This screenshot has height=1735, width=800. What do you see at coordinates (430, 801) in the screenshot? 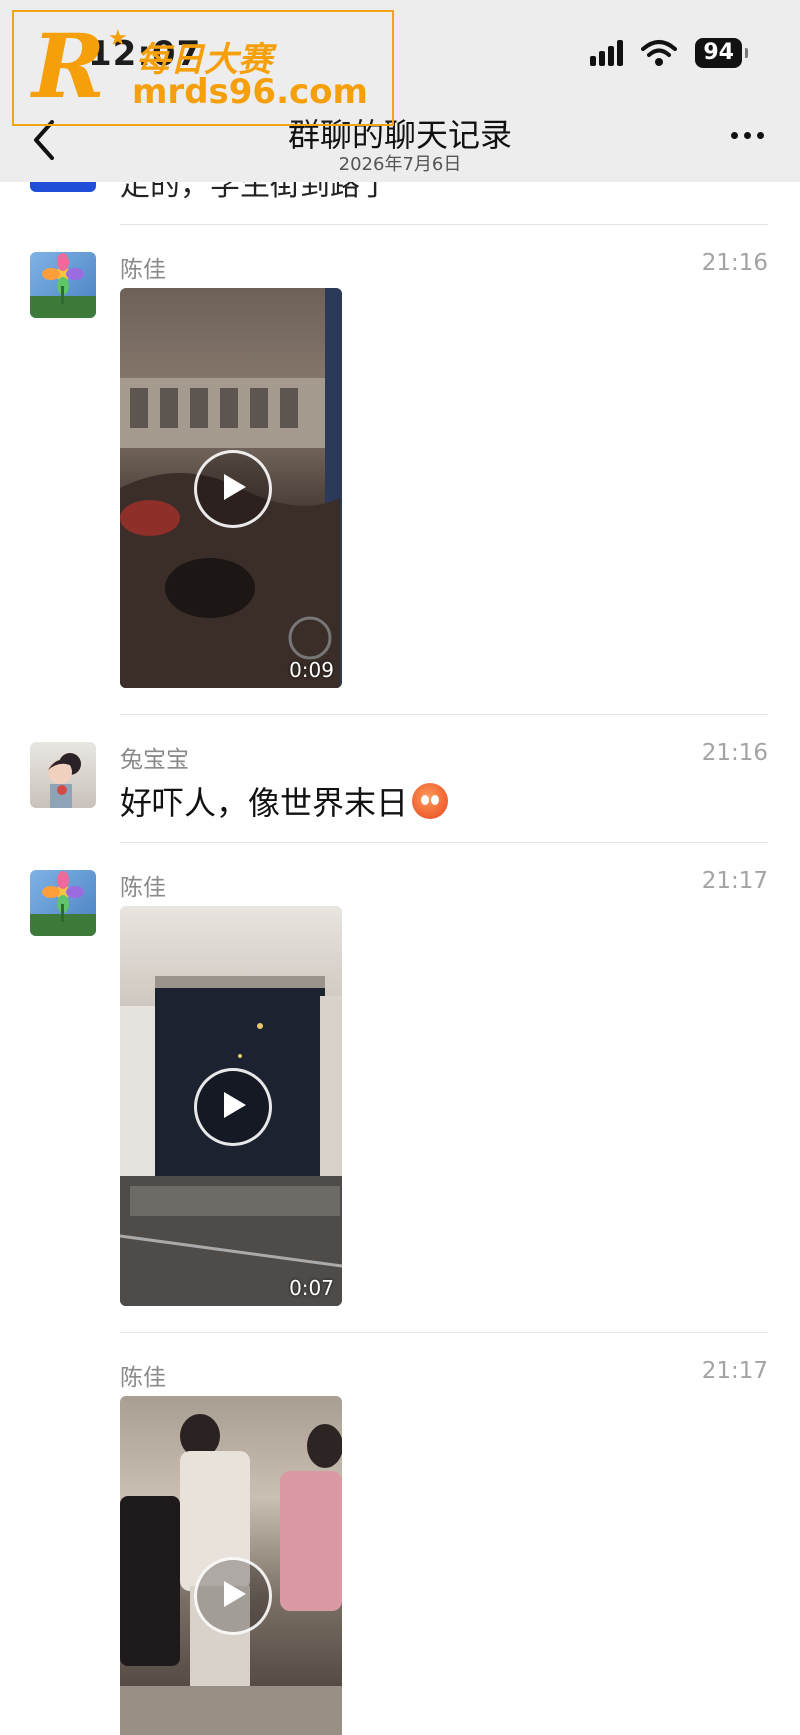
I see `emoji-sweat-icon` at bounding box center [430, 801].